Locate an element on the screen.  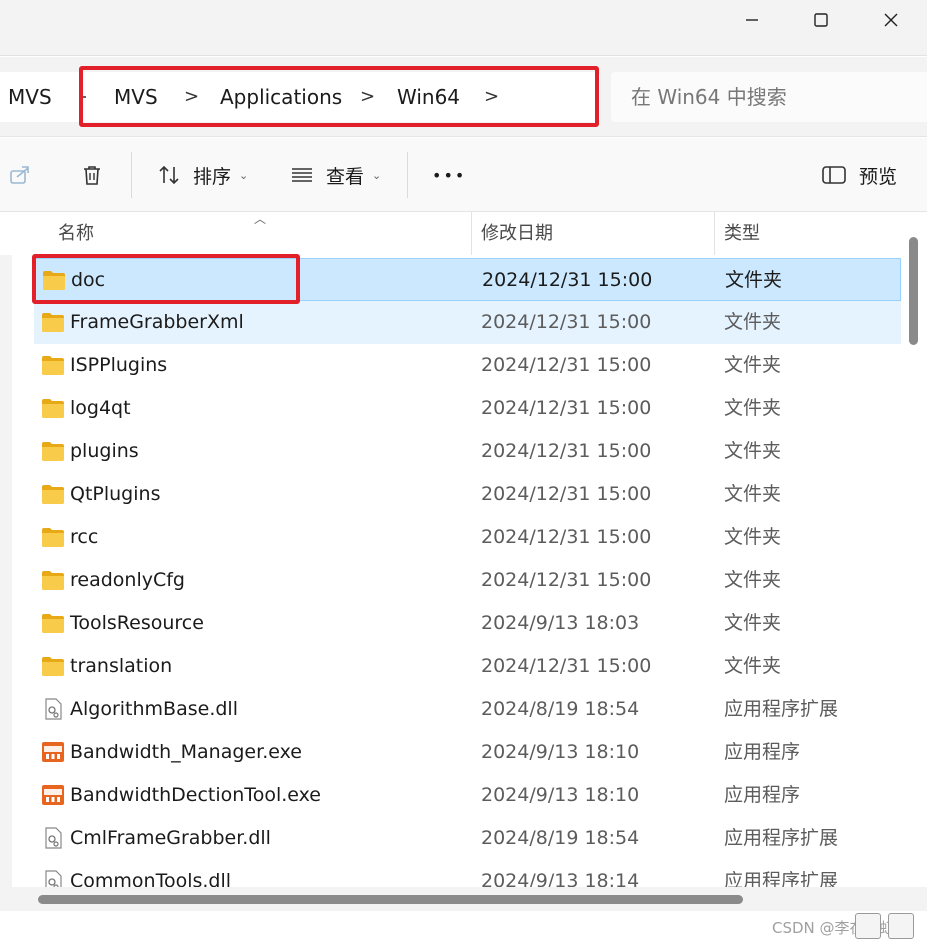
breadcrumb: MVS MVS > Applications > Win64 > is located at coordinates (300, 97).